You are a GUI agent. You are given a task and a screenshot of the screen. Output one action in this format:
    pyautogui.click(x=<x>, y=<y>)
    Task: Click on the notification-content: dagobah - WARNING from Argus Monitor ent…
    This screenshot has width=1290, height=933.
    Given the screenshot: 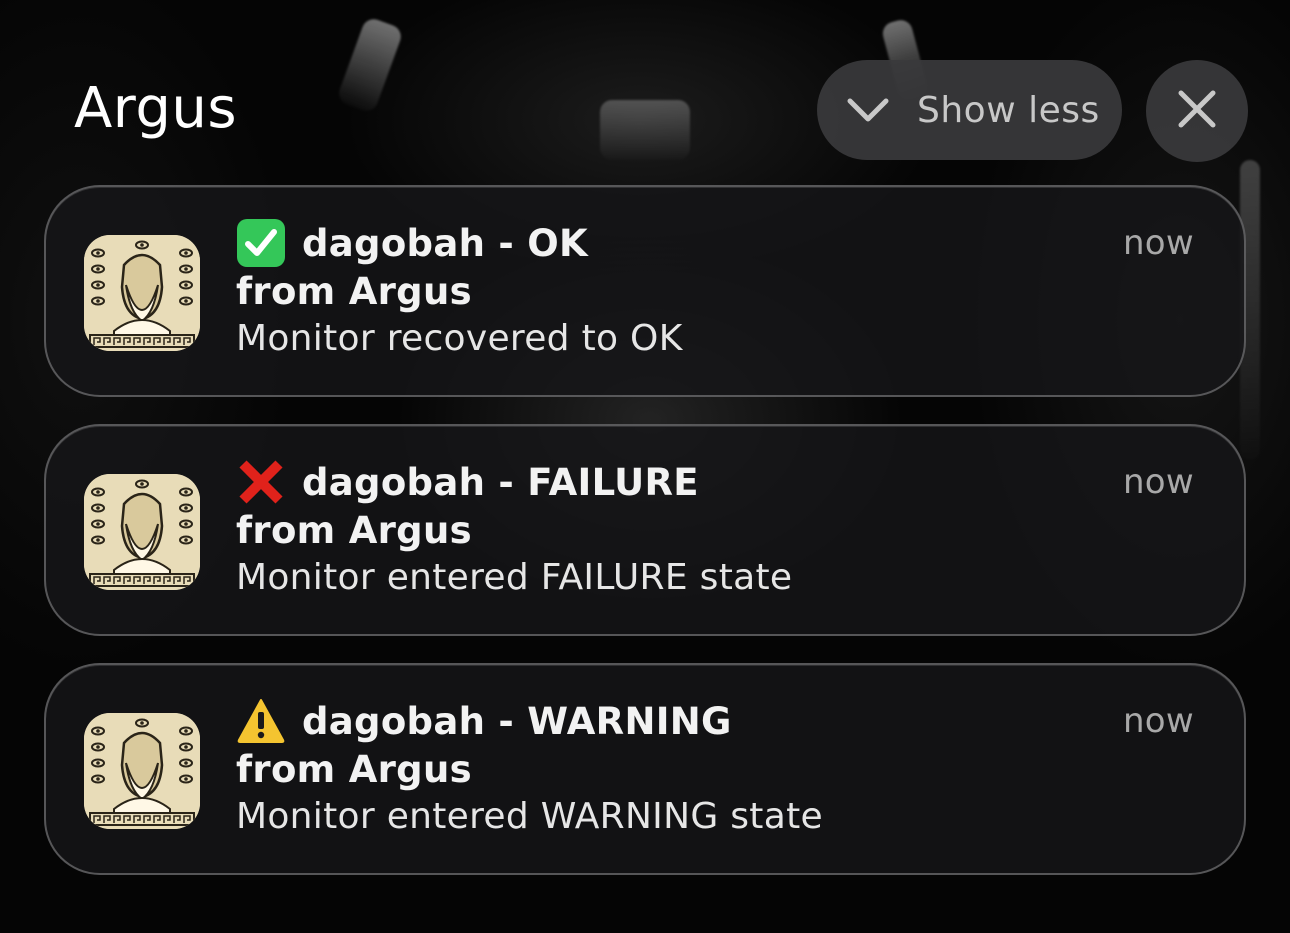 What is the action you would take?
    pyautogui.click(x=720, y=768)
    